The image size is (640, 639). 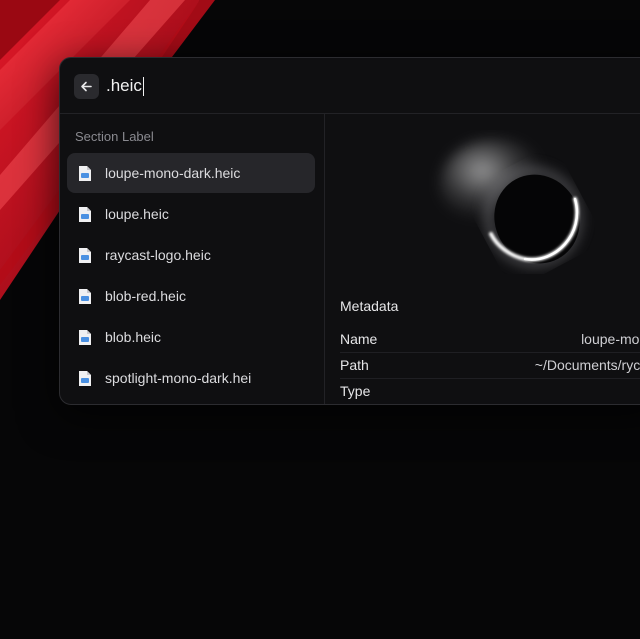 I want to click on list-item-label: raycast-logo.heic, so click(x=158, y=255).